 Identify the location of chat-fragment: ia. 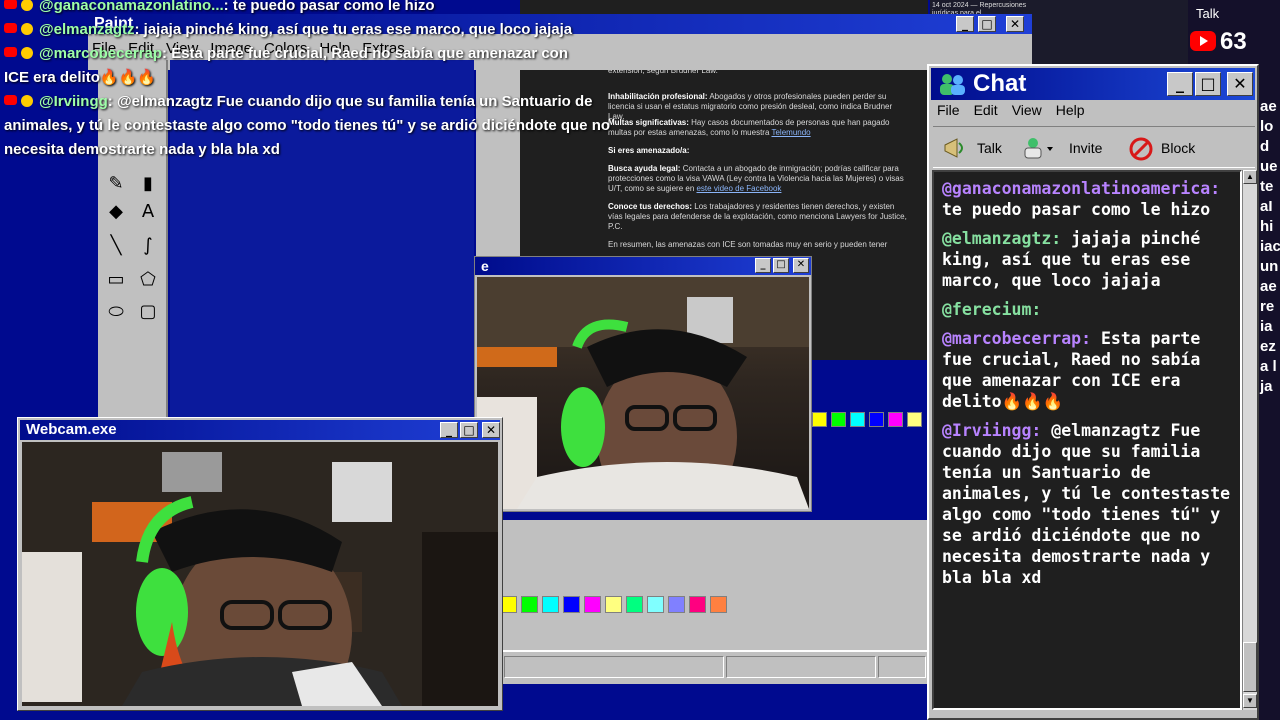
(1266, 326).